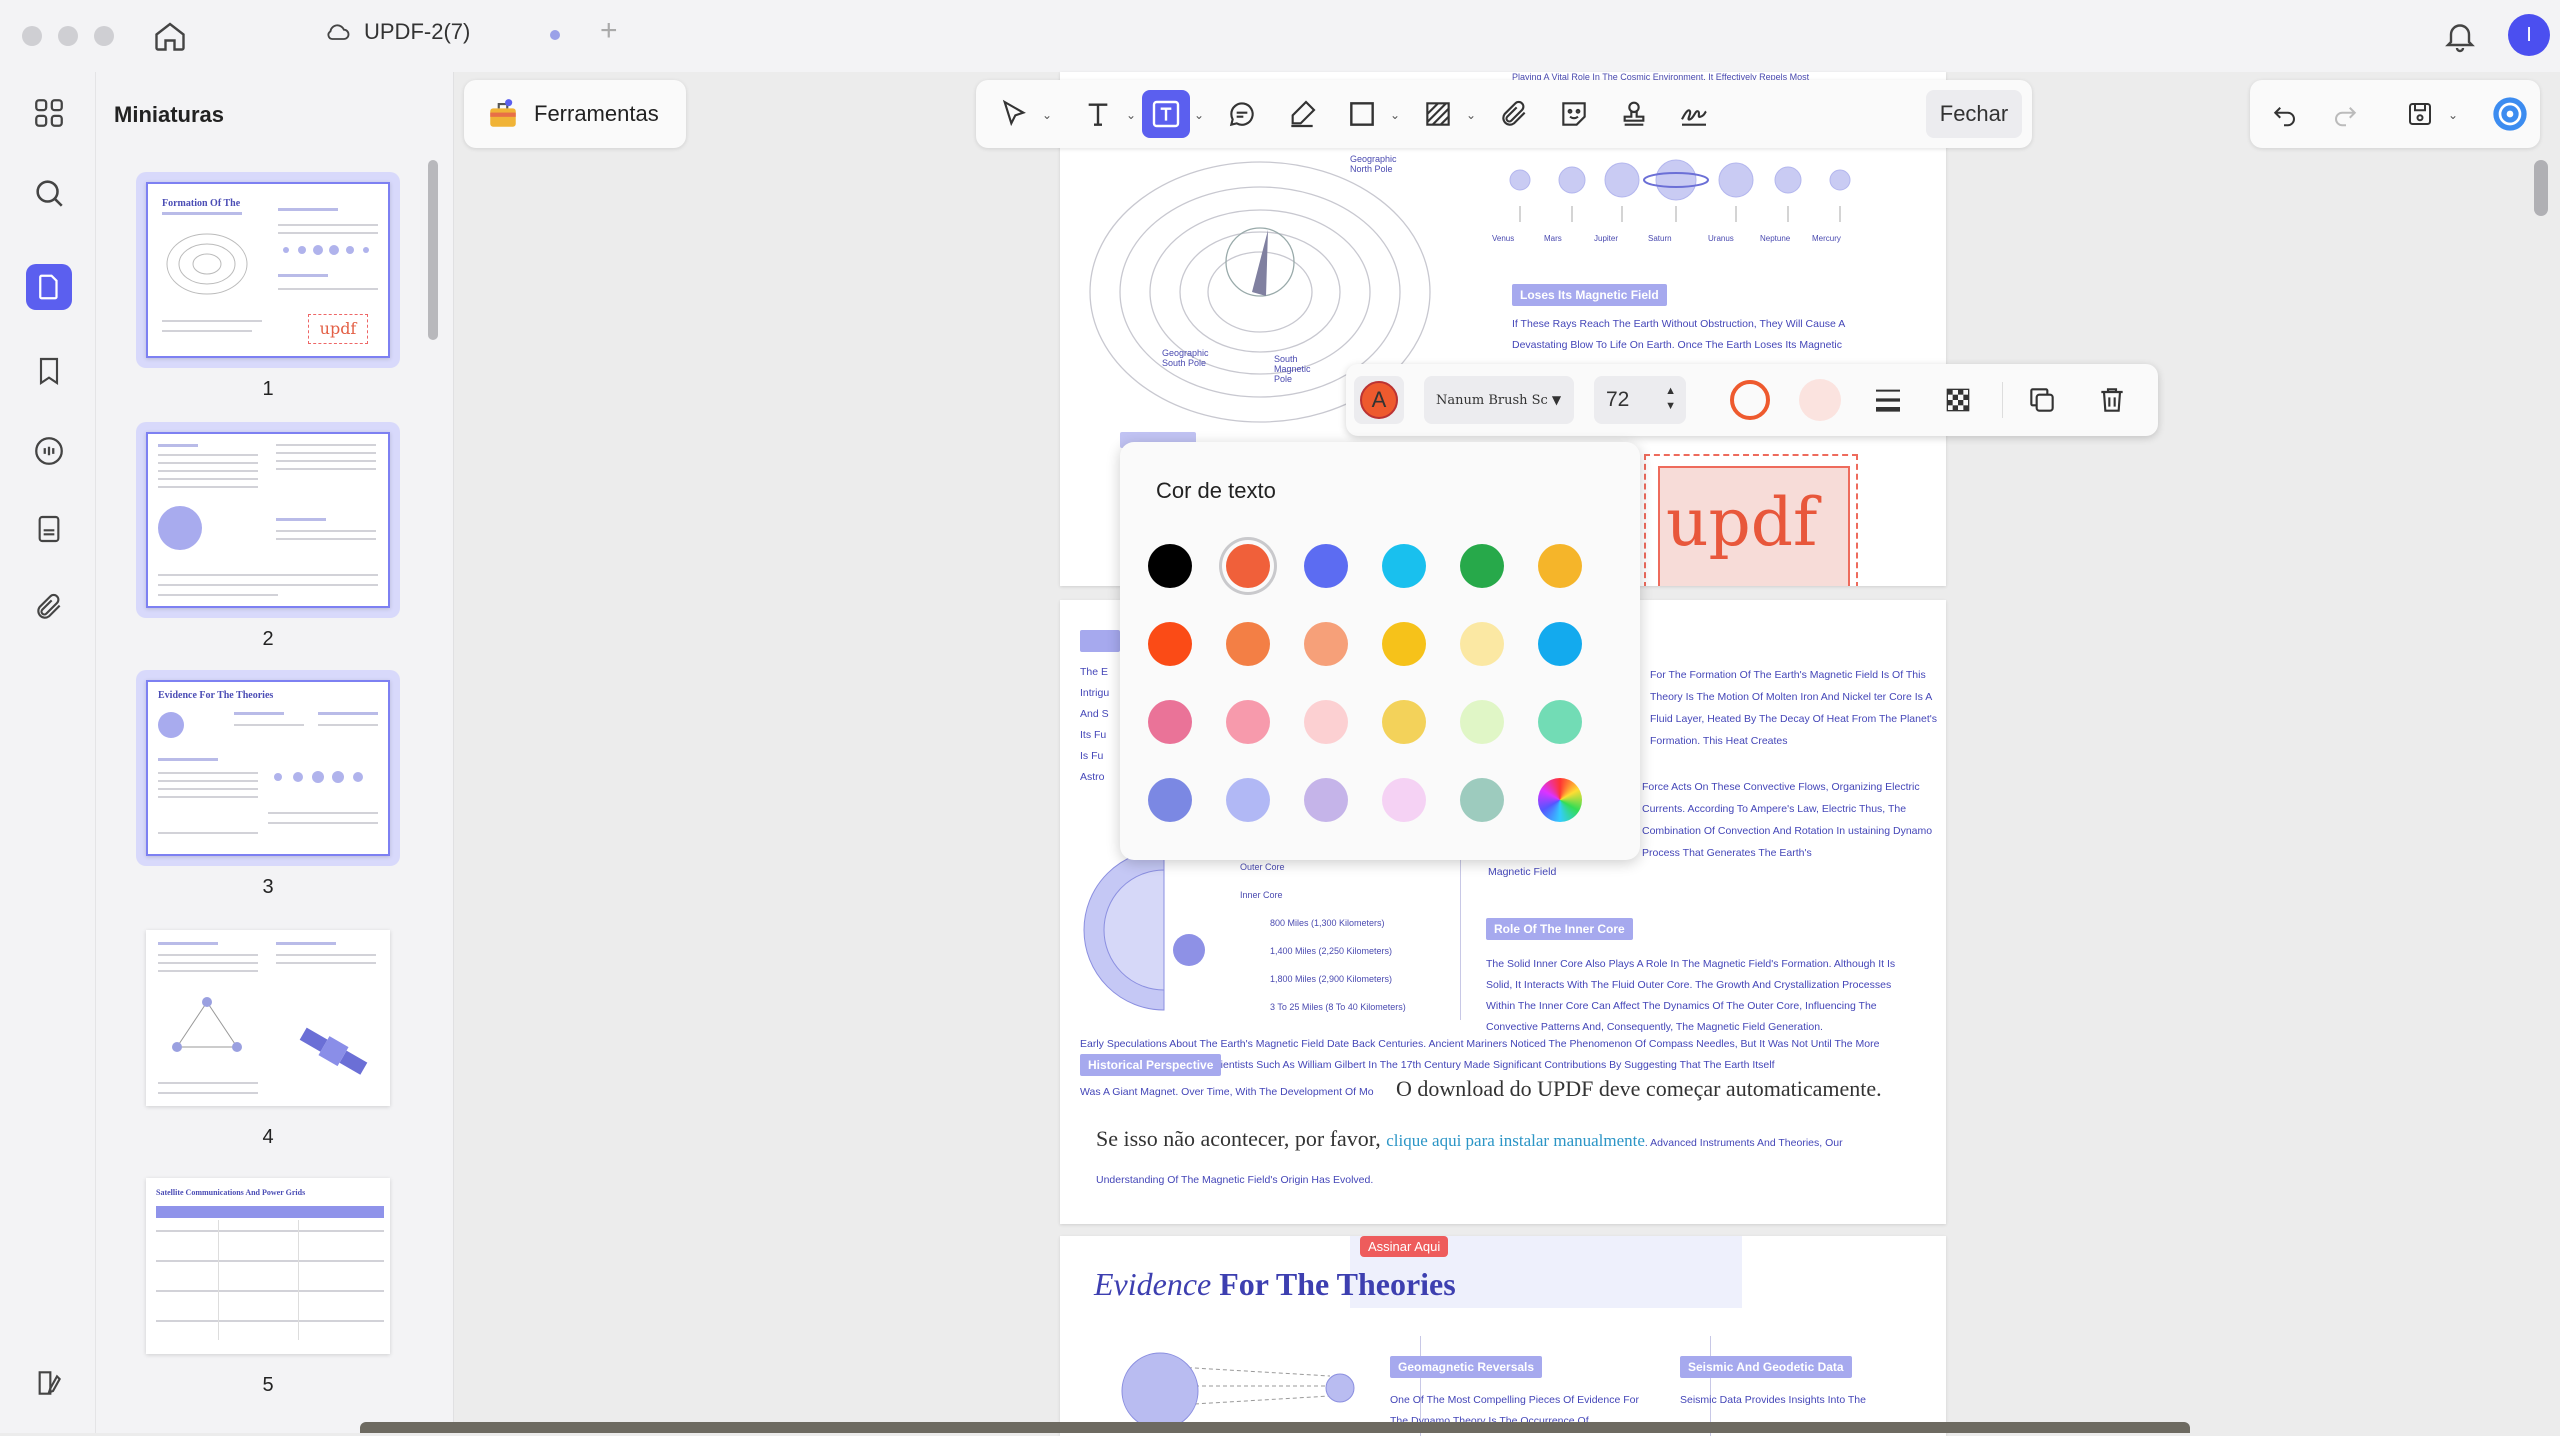  Describe the element at coordinates (2529, 35) in the screenshot. I see `user-avatar: I` at that location.